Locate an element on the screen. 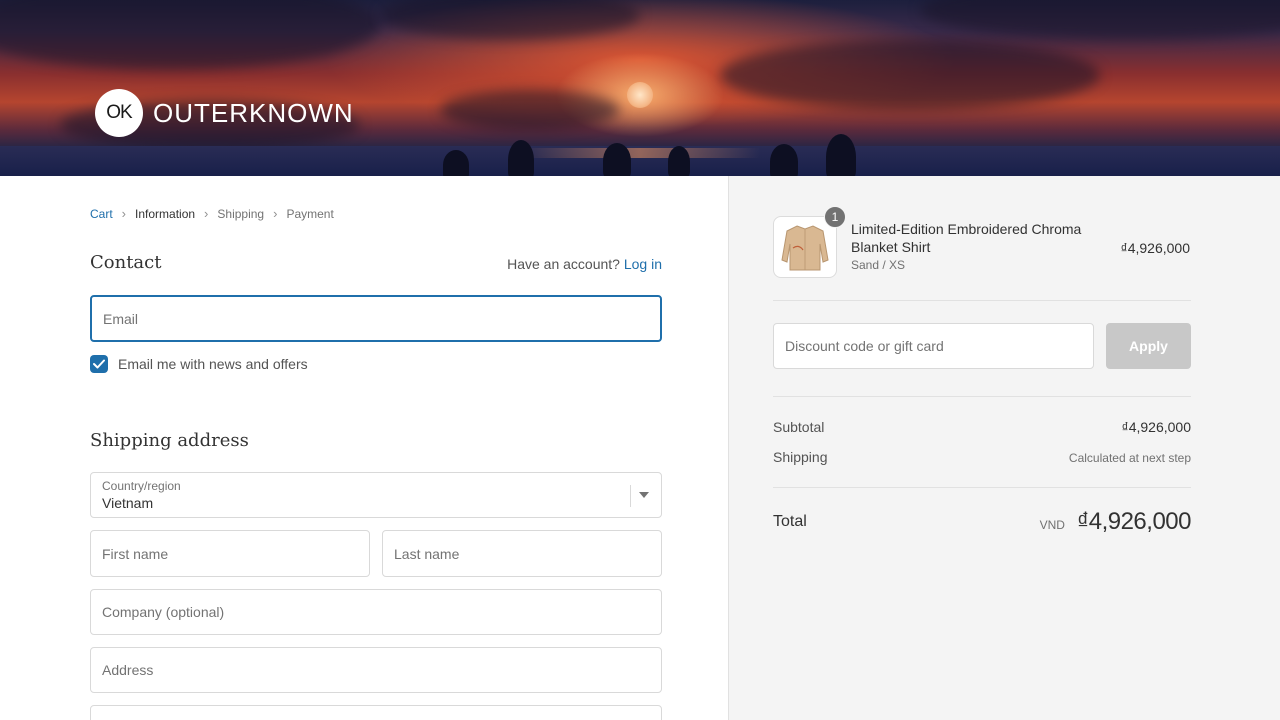 Image resolution: width=1280 pixels, height=720 pixels. total-label: Total is located at coordinates (790, 521).